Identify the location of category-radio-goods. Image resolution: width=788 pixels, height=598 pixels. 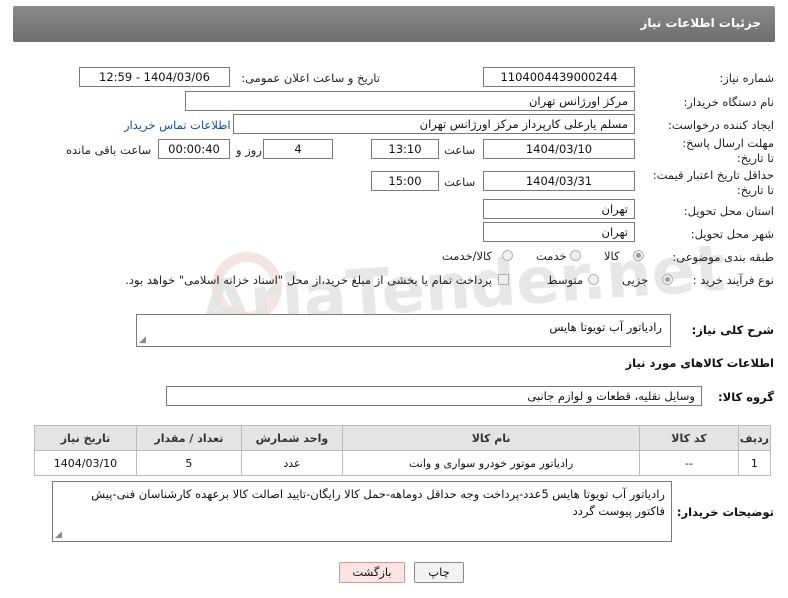
(638, 255).